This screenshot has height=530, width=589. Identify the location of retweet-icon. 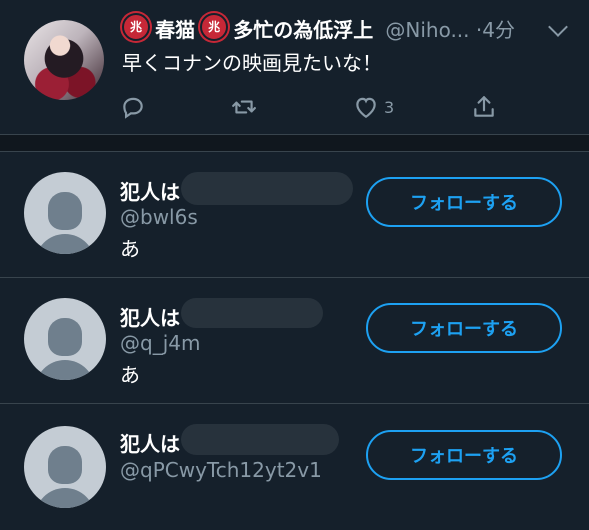
(244, 107).